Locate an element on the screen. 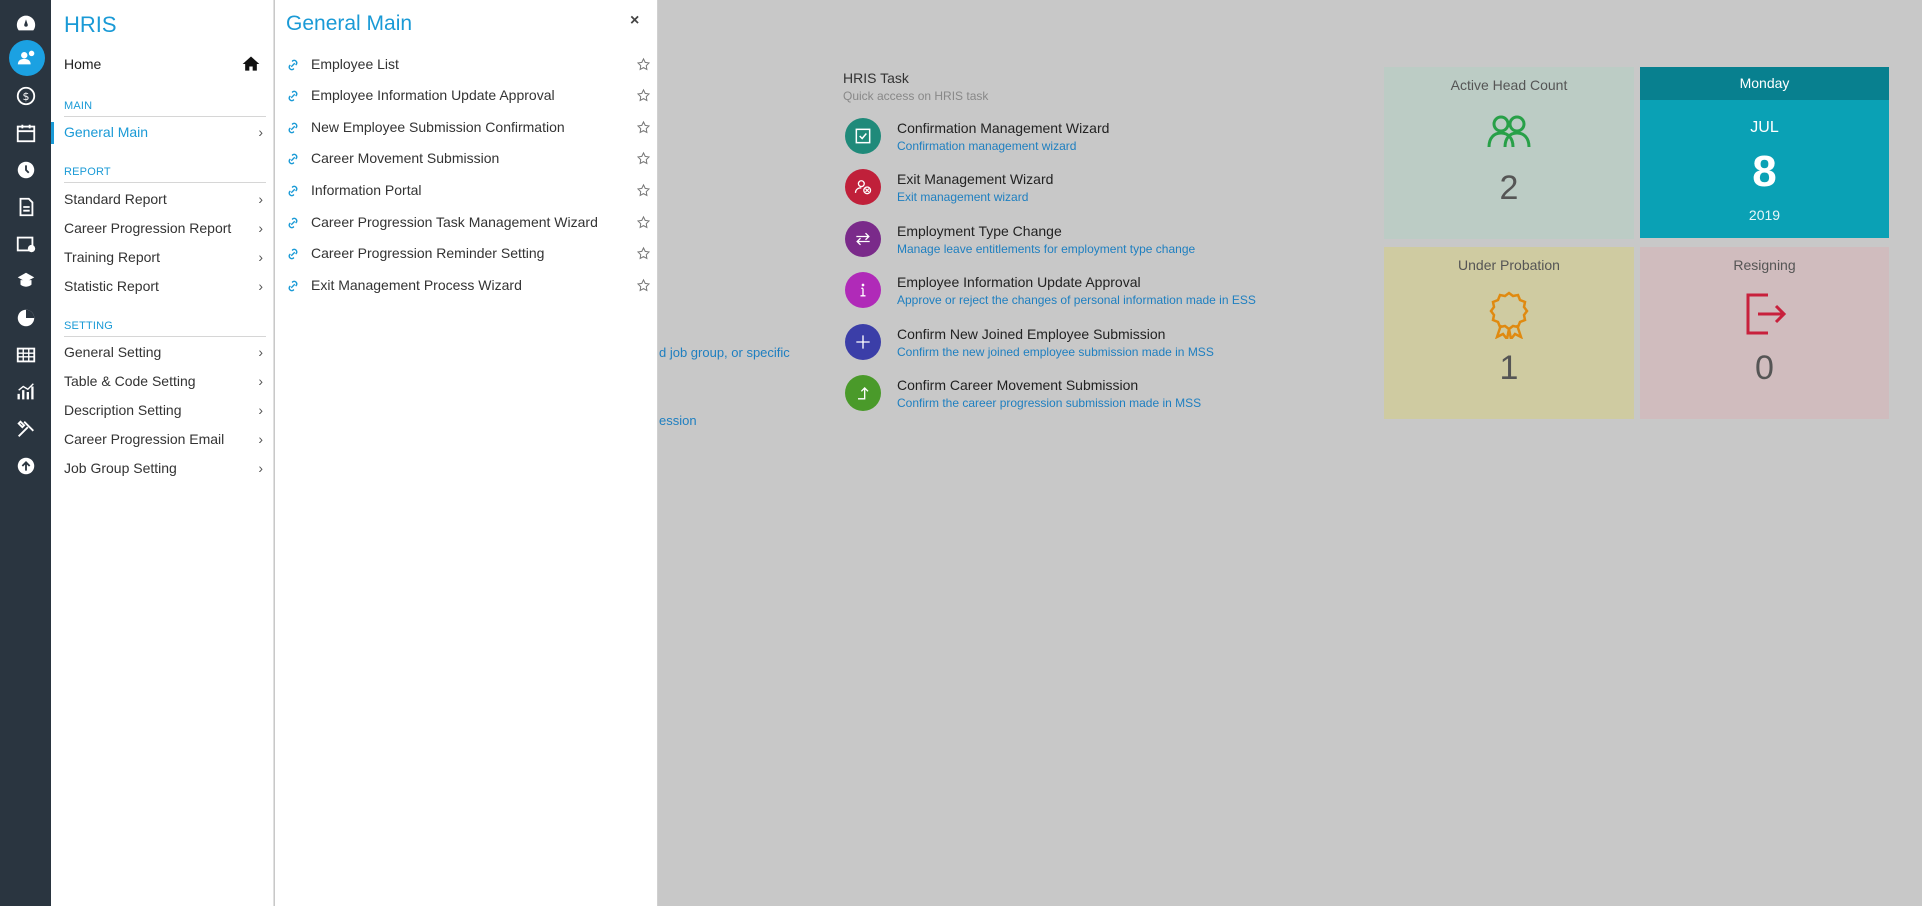 The height and width of the screenshot is (906, 1922). hris-users-icon is located at coordinates (27, 58).